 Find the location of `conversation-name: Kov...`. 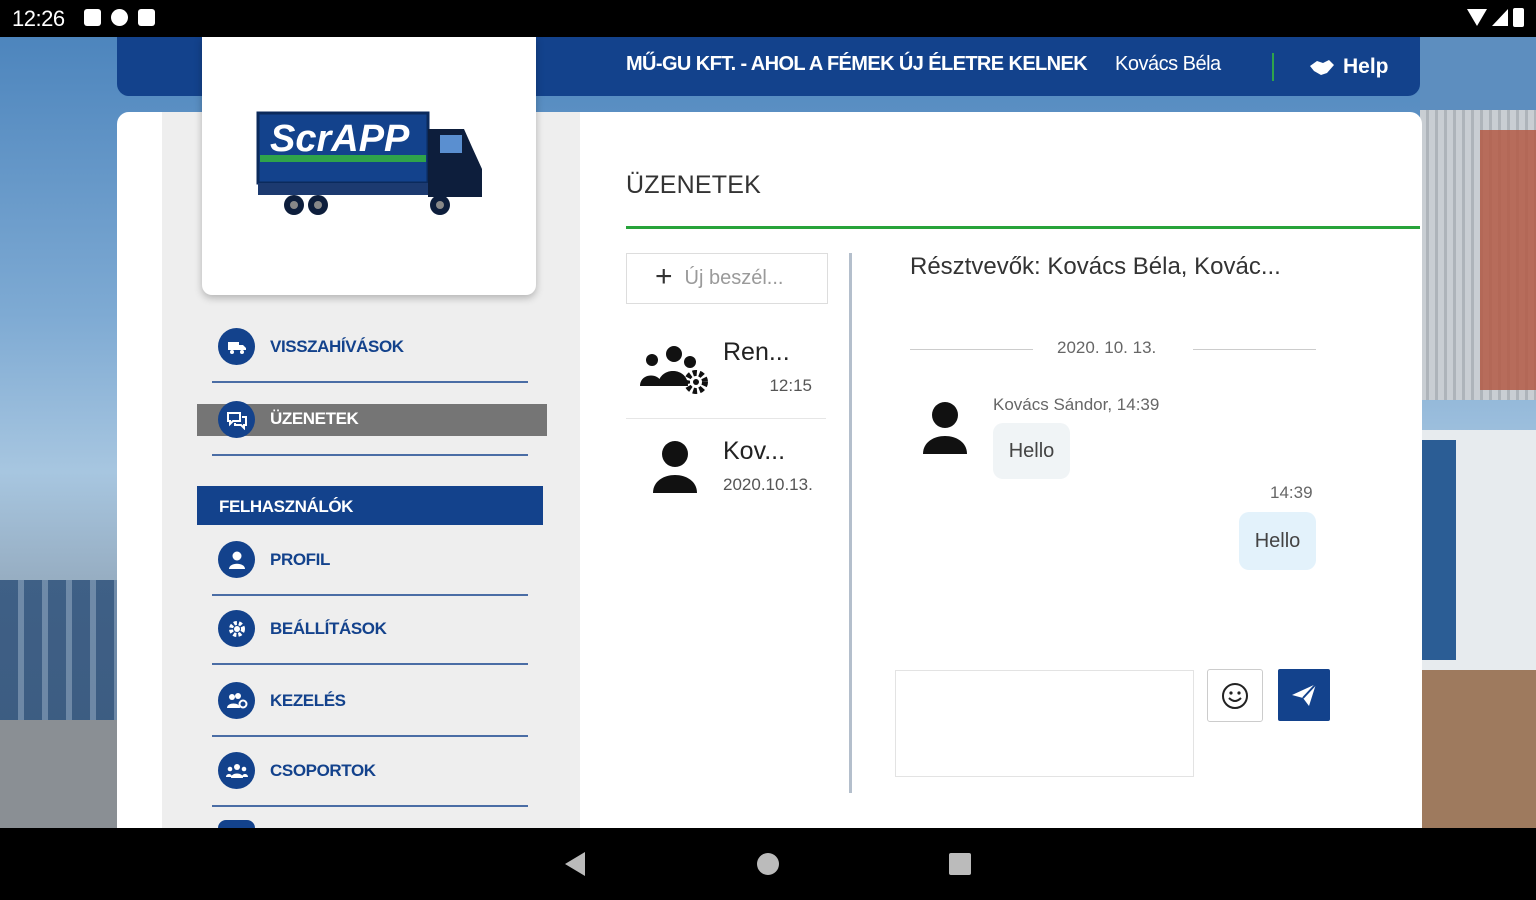

conversation-name: Kov... is located at coordinates (754, 451).